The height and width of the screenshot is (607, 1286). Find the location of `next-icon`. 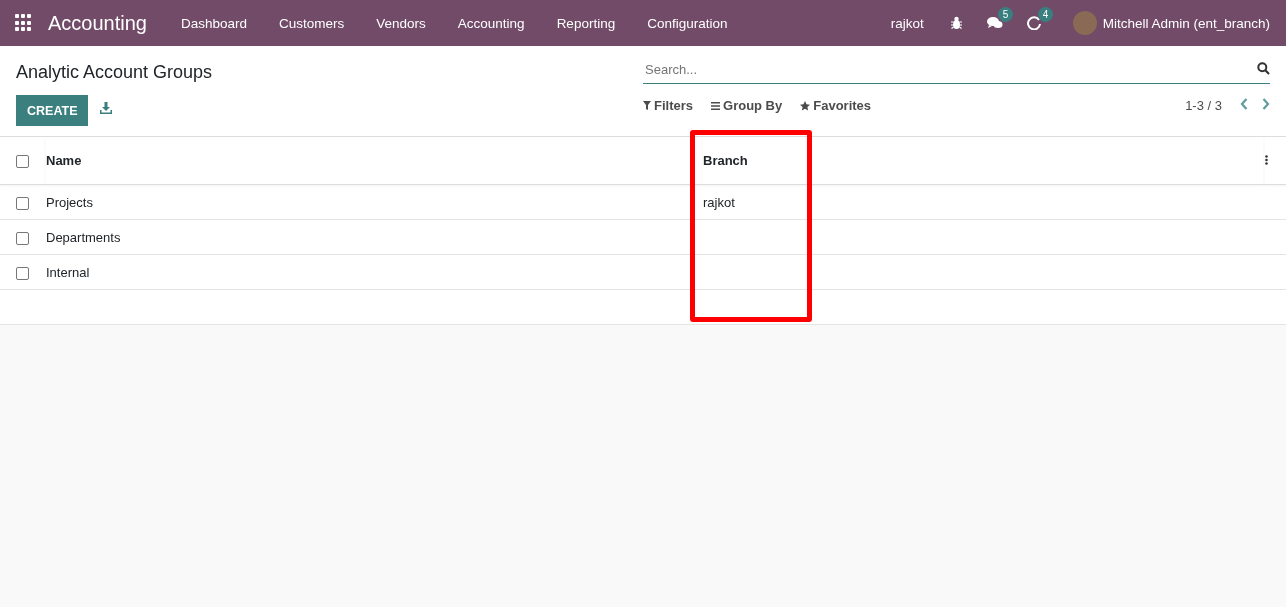

next-icon is located at coordinates (1266, 104).